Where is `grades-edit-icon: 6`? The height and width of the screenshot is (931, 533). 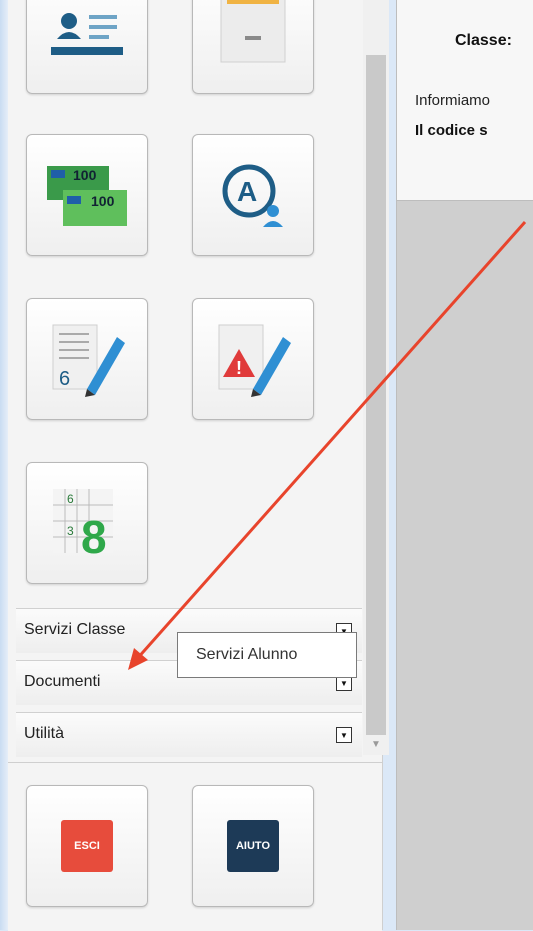
grades-edit-icon: 6 is located at coordinates (88, 360).